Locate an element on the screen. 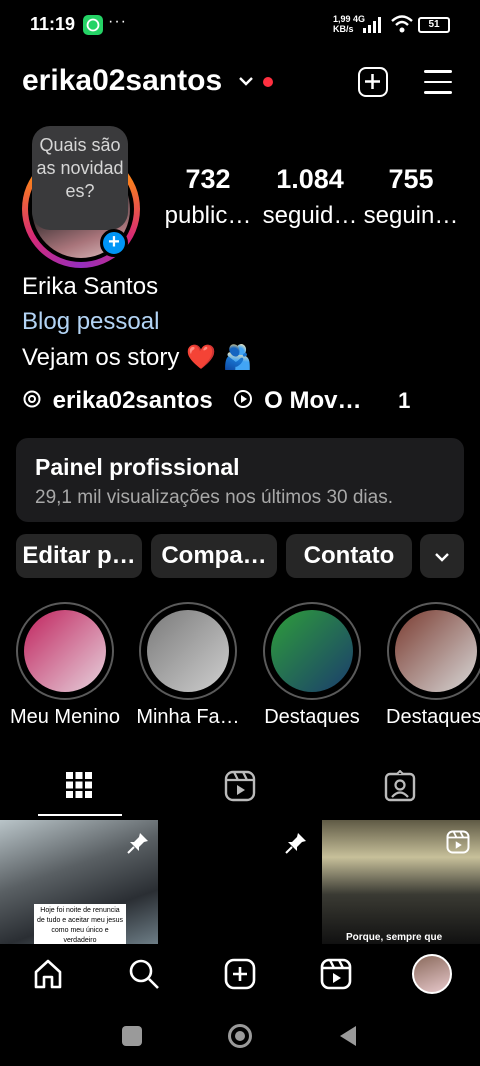  bottom-navigation is located at coordinates (240, 974).